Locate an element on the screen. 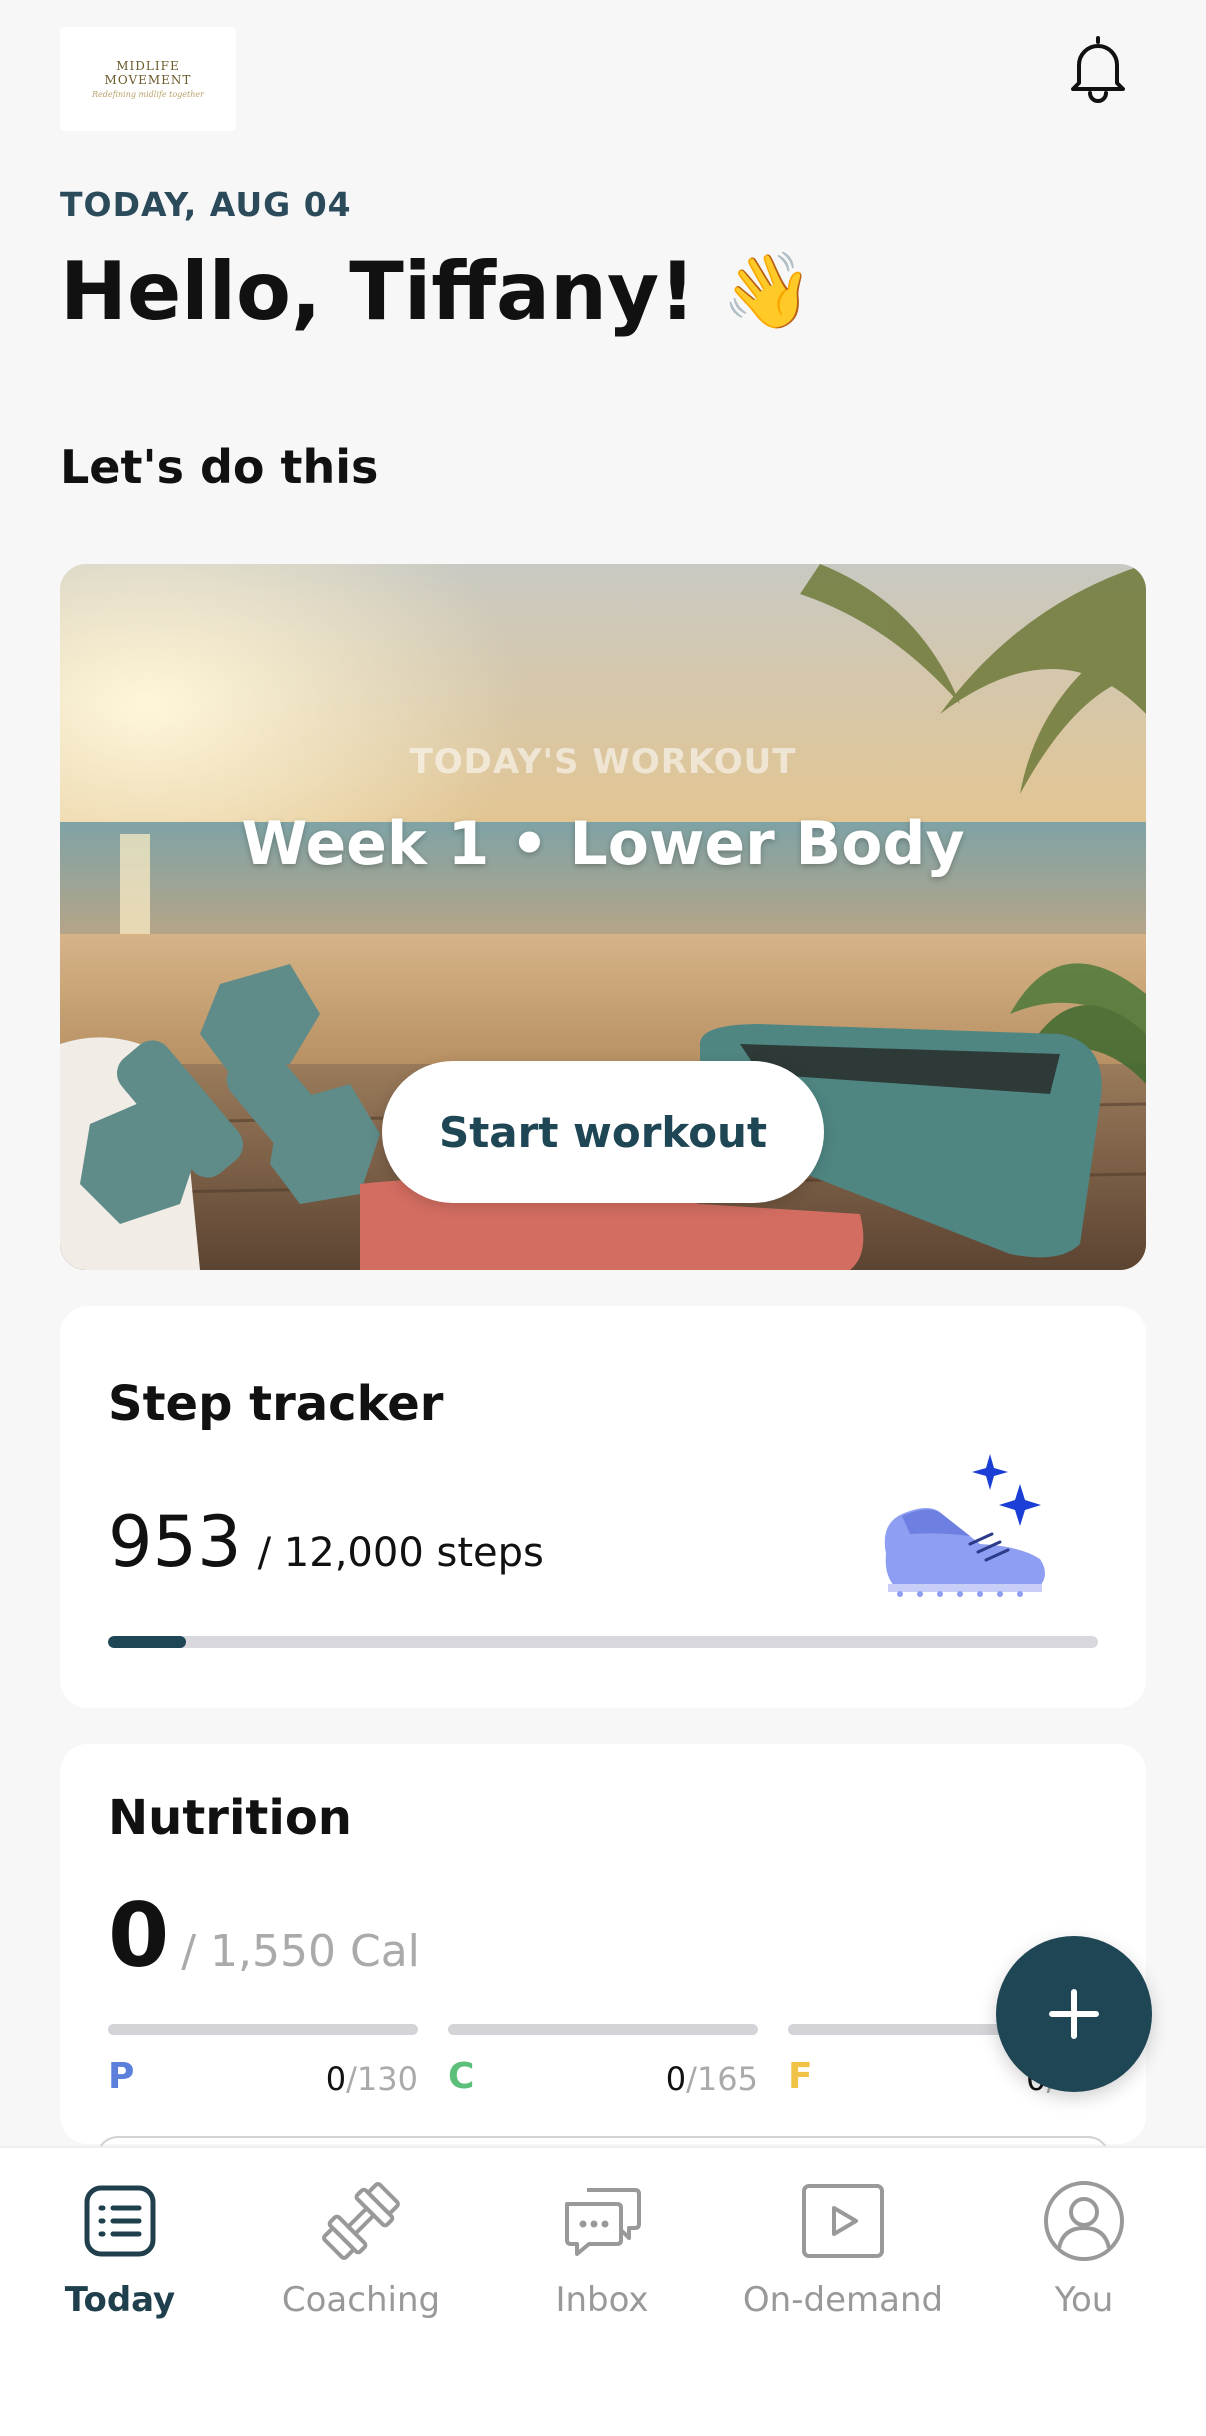  logo-tagline: Redefining midlife together is located at coordinates (148, 94).